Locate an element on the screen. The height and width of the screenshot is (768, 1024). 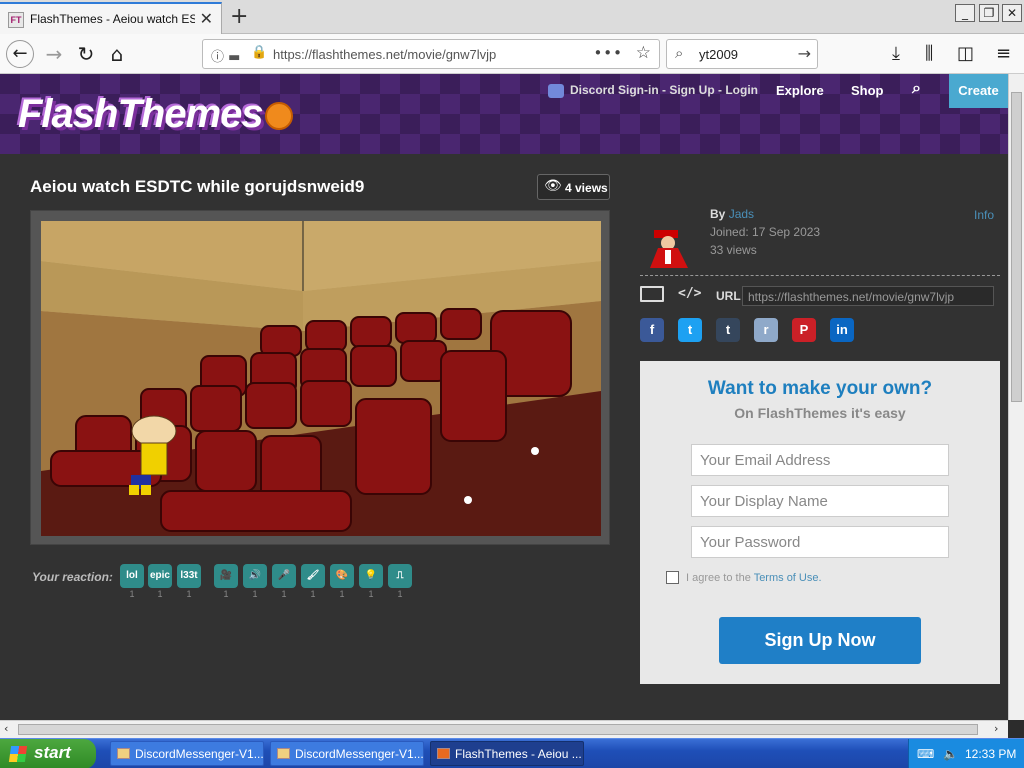
site-logo: FlashThemes is located at coordinates (155, 114).